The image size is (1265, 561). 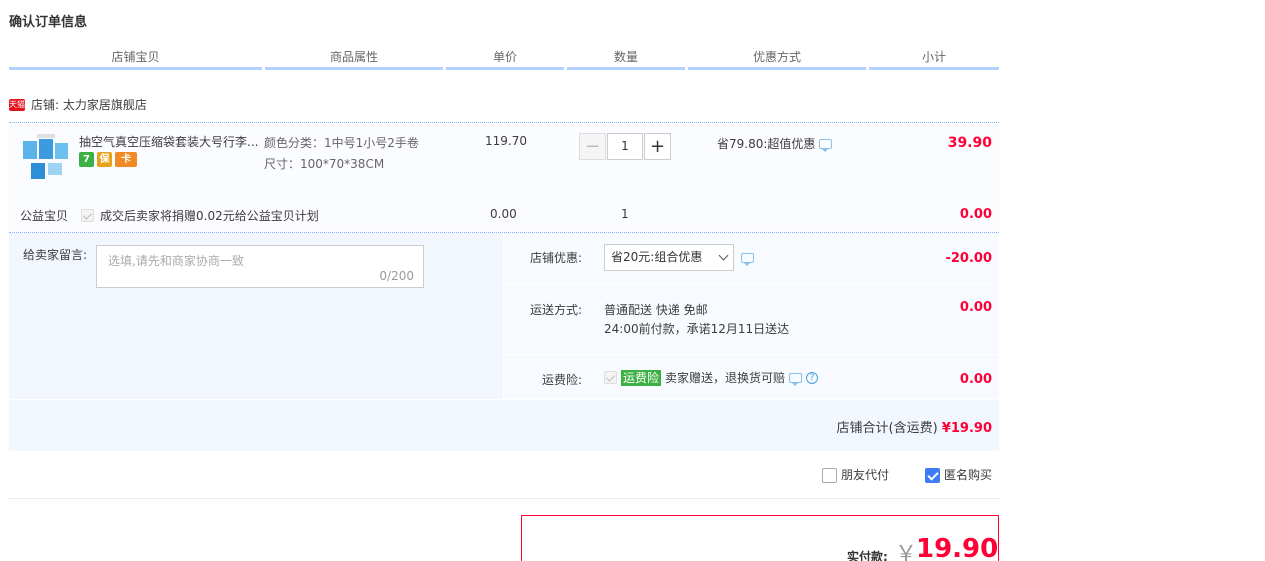 I want to click on guarantee-icon: 保, so click(x=104, y=159).